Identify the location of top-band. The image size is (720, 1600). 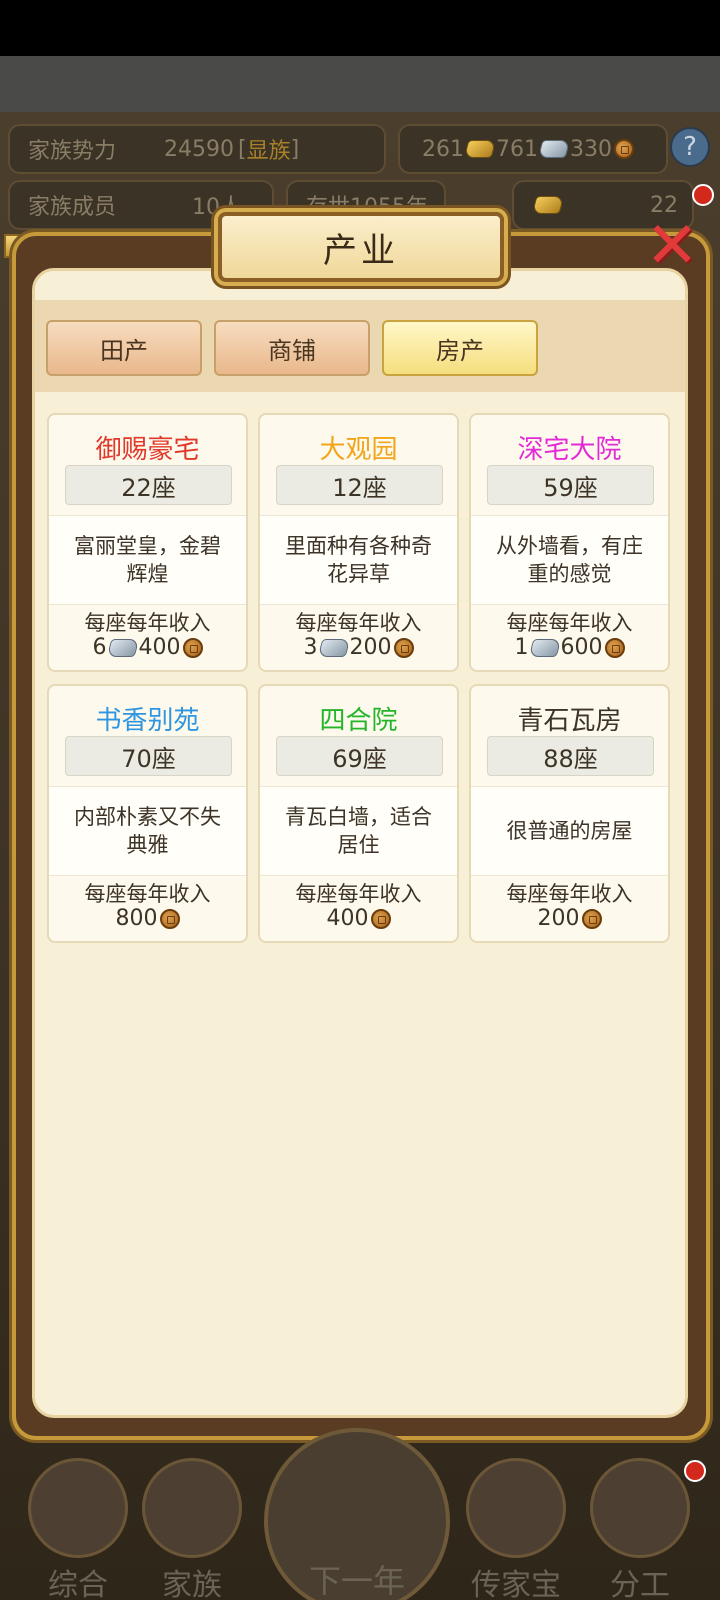
(360, 84).